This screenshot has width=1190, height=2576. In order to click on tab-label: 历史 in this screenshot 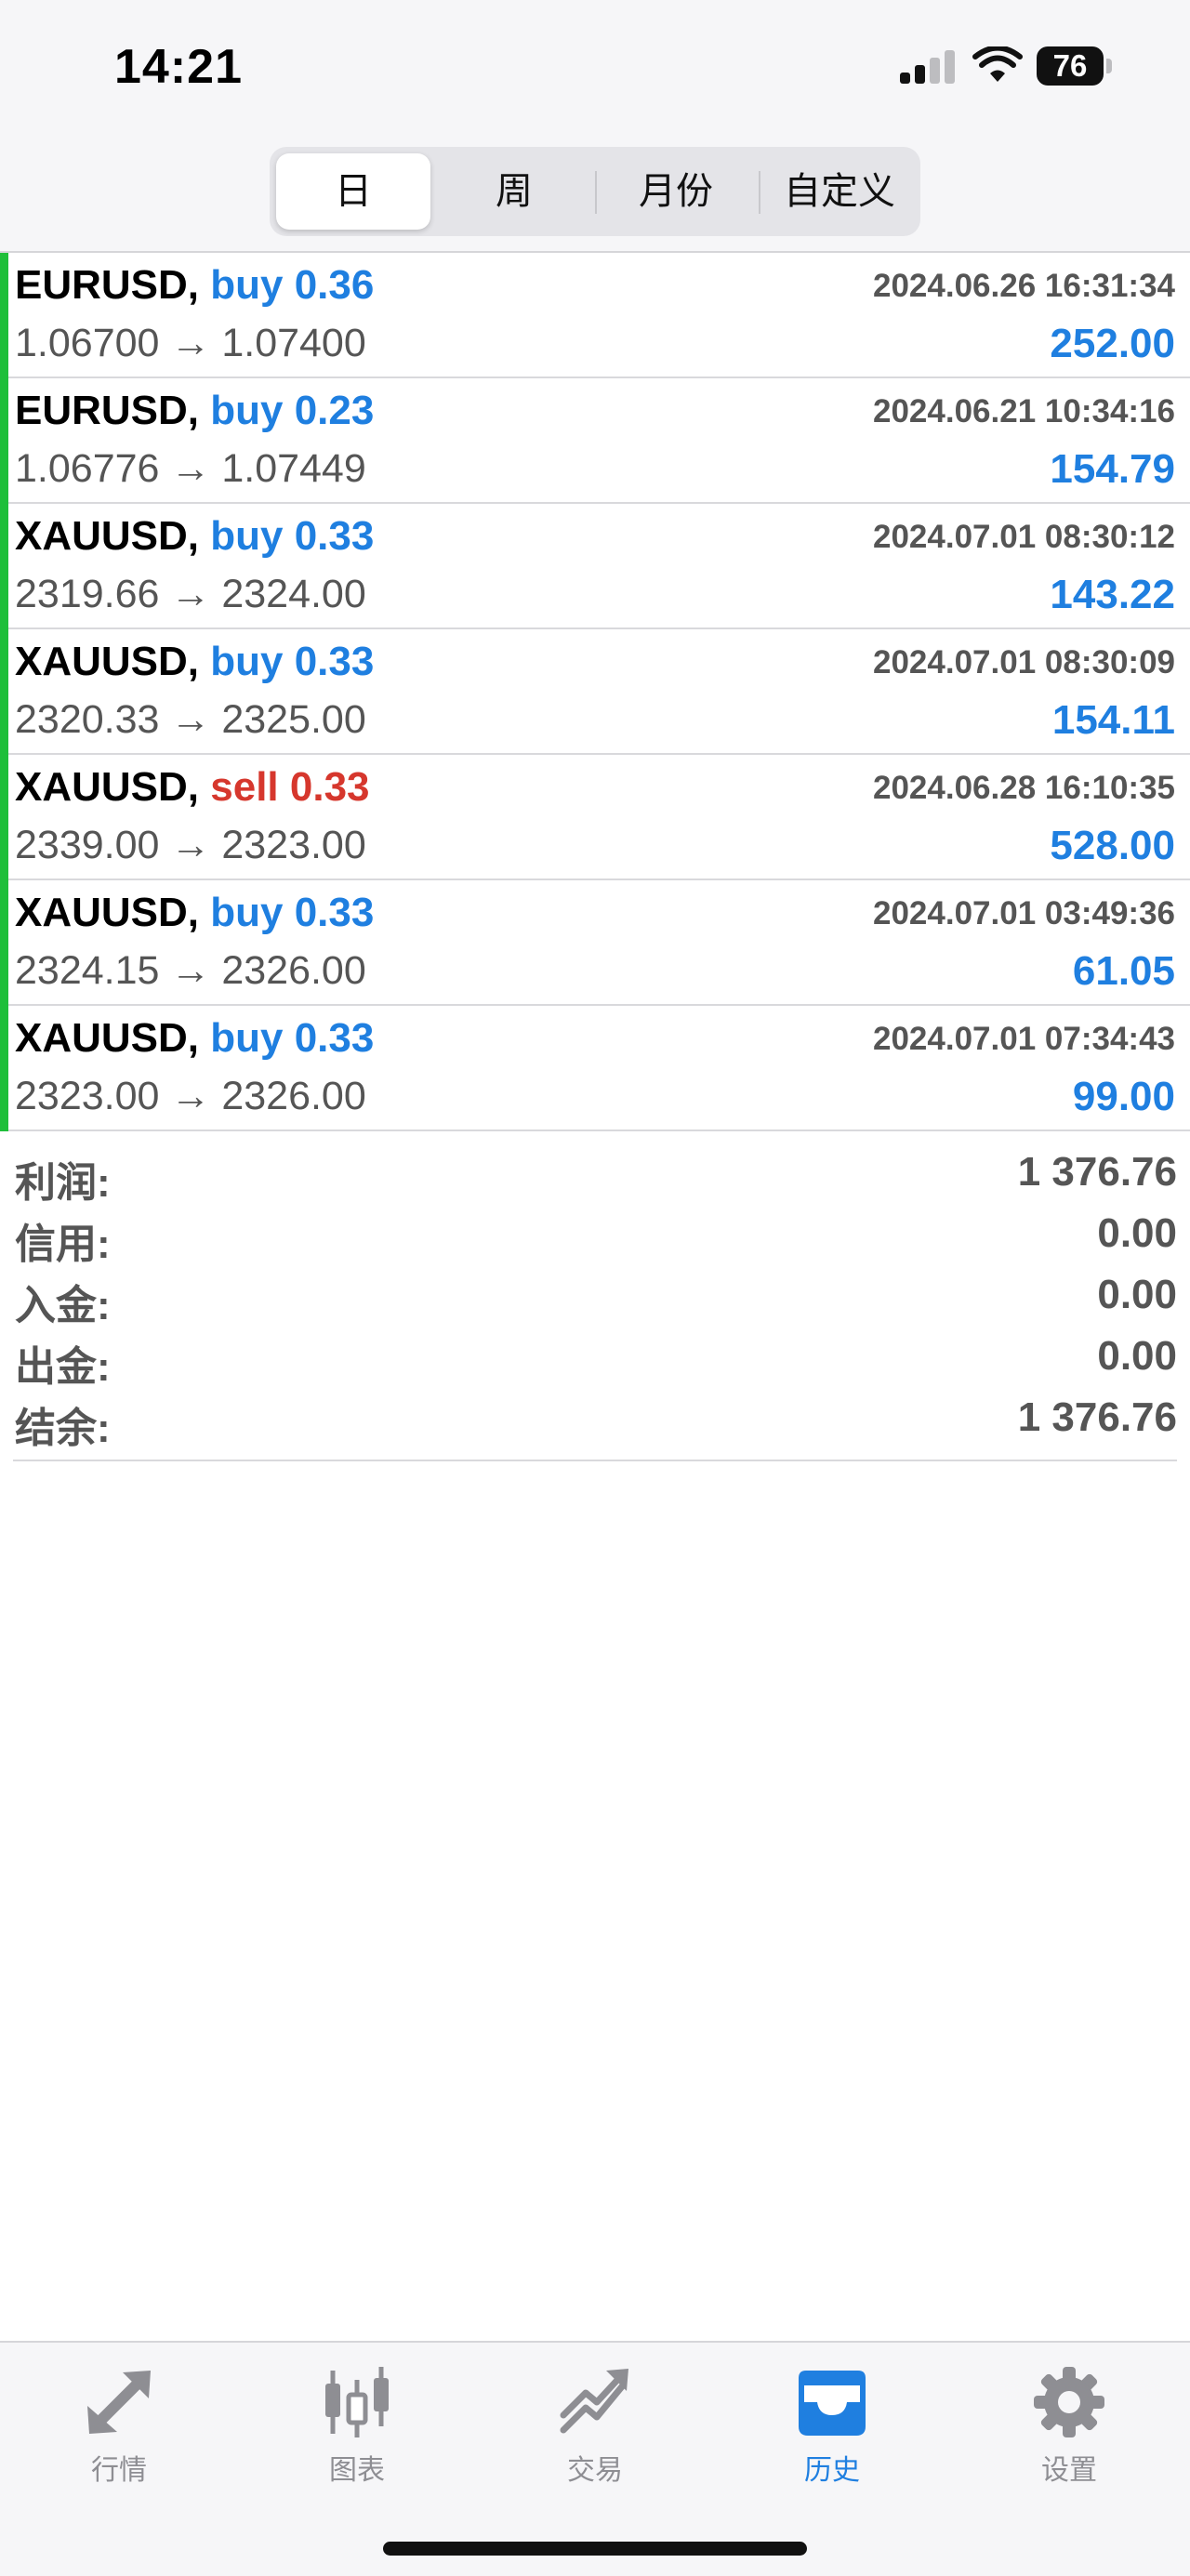, I will do `click(832, 2470)`.